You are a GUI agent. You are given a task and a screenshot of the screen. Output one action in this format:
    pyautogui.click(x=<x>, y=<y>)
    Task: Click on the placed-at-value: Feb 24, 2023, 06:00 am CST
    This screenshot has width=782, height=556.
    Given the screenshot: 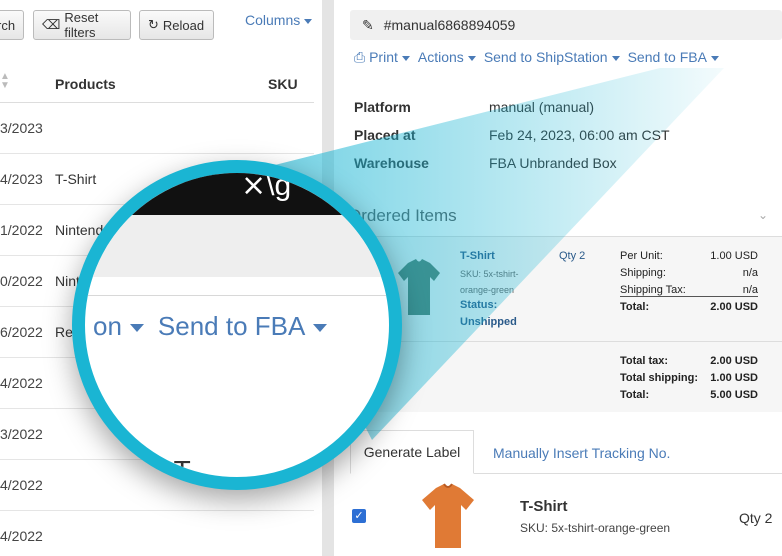 What is the action you would take?
    pyautogui.click(x=579, y=135)
    